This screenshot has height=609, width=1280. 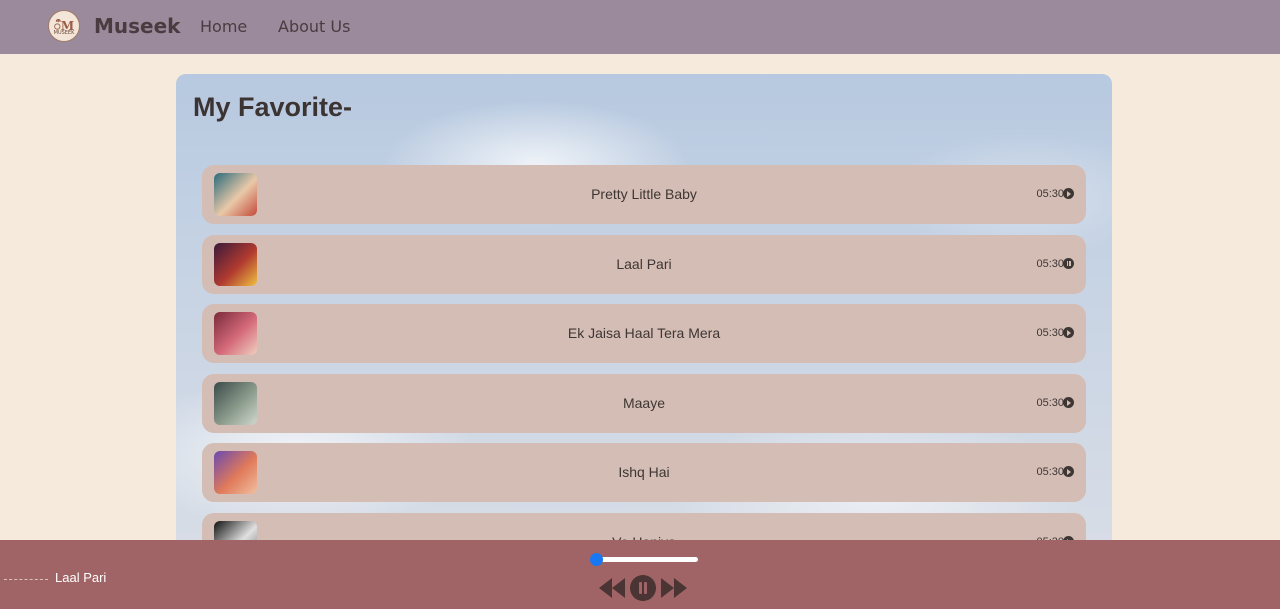 I want to click on song-title: Laal Pari, so click(x=644, y=264).